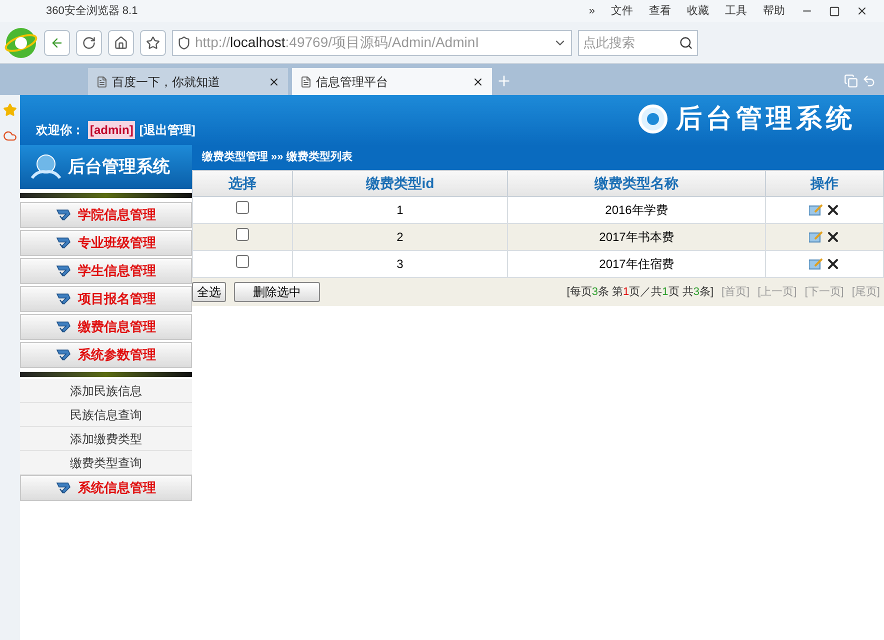  Describe the element at coordinates (166, 82) in the screenshot. I see `tab-label: 百度一下，你就知道` at that location.